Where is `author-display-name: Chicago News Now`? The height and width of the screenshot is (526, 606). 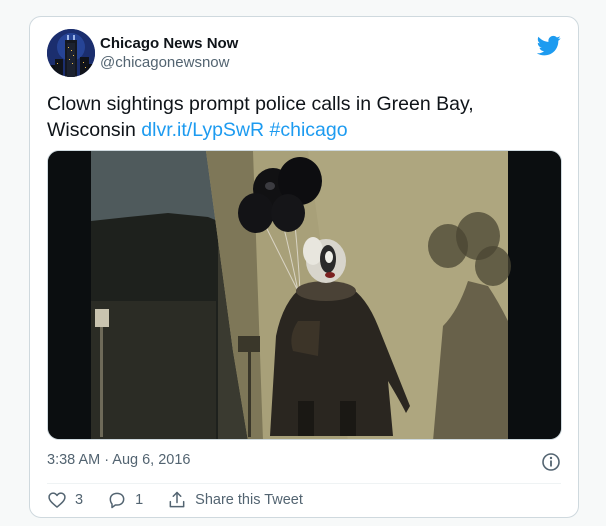
author-display-name: Chicago News Now is located at coordinates (169, 44).